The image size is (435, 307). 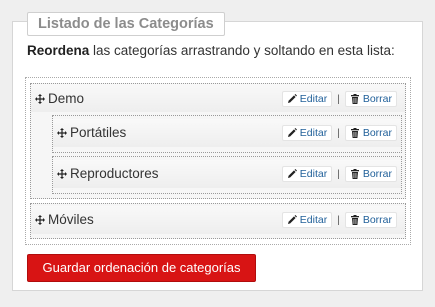 I want to click on category-item-moviles: Móviles Editar | Borrar, so click(x=218, y=221).